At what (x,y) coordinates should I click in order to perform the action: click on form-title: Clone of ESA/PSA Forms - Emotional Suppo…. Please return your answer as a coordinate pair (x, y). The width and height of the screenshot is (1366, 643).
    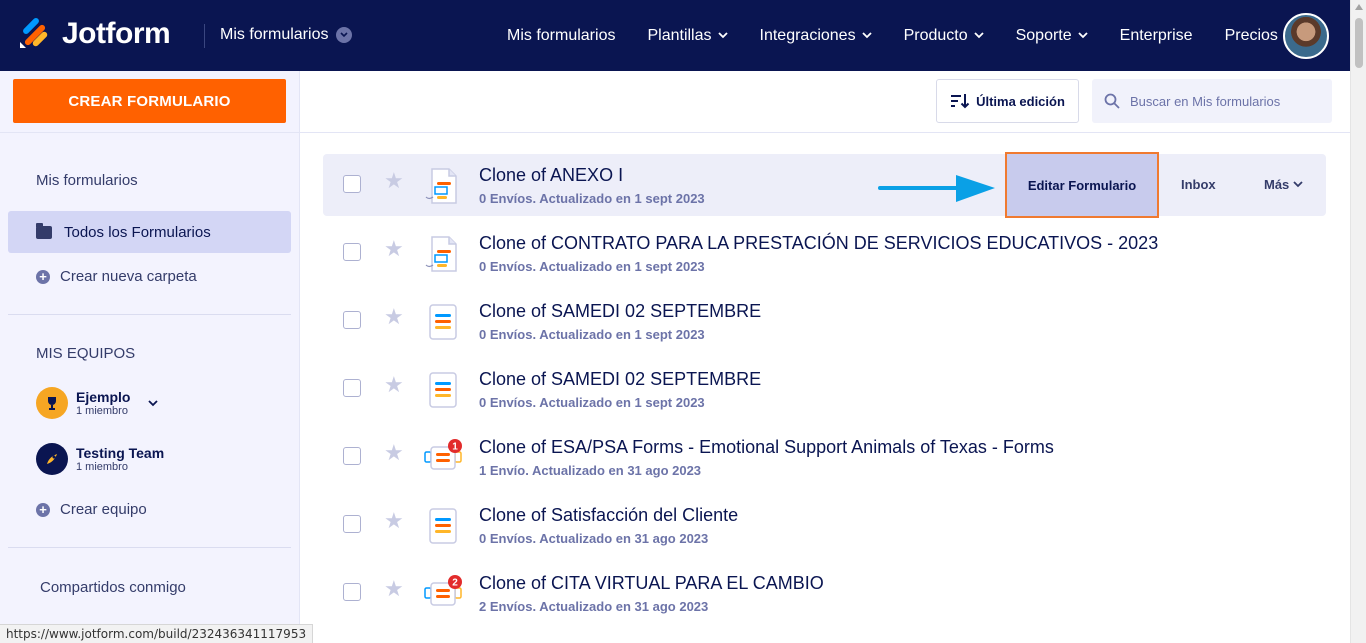
    Looking at the image, I should click on (766, 447).